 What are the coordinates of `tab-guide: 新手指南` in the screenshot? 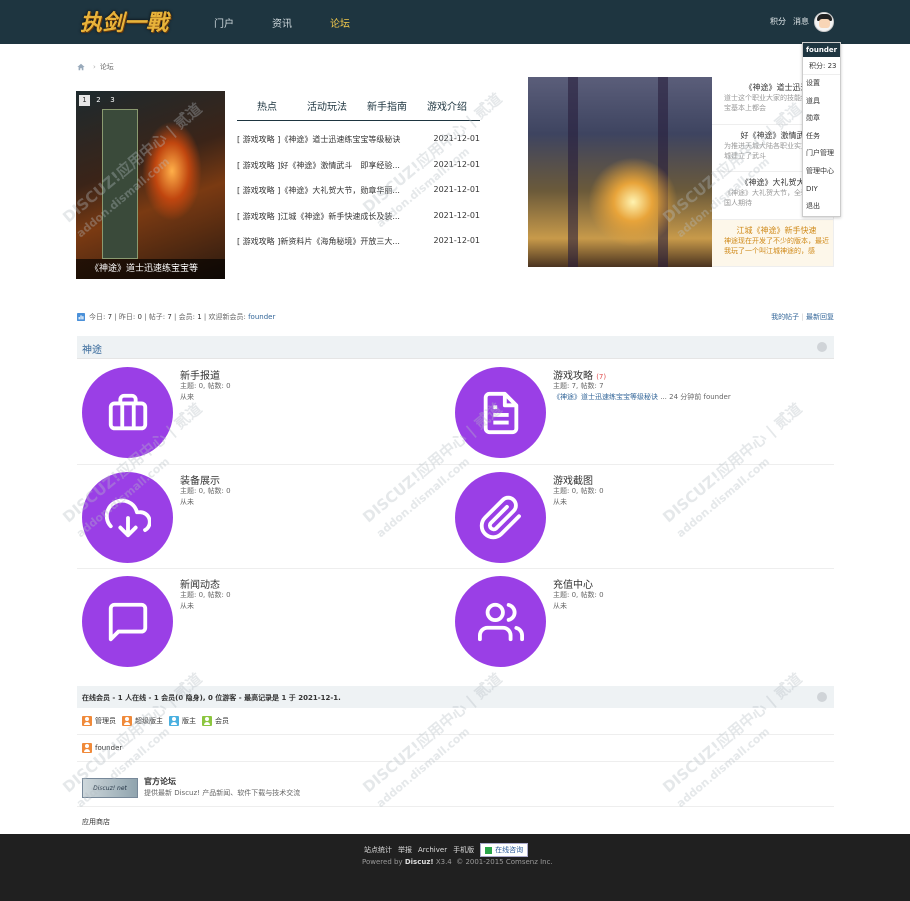 It's located at (387, 109).